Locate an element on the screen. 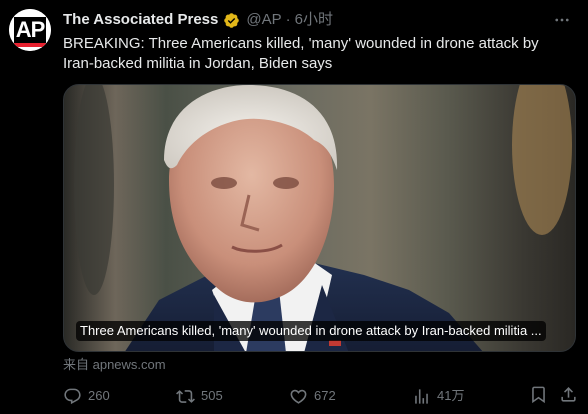 The image size is (588, 414). like-button: 672 is located at coordinates (312, 396).